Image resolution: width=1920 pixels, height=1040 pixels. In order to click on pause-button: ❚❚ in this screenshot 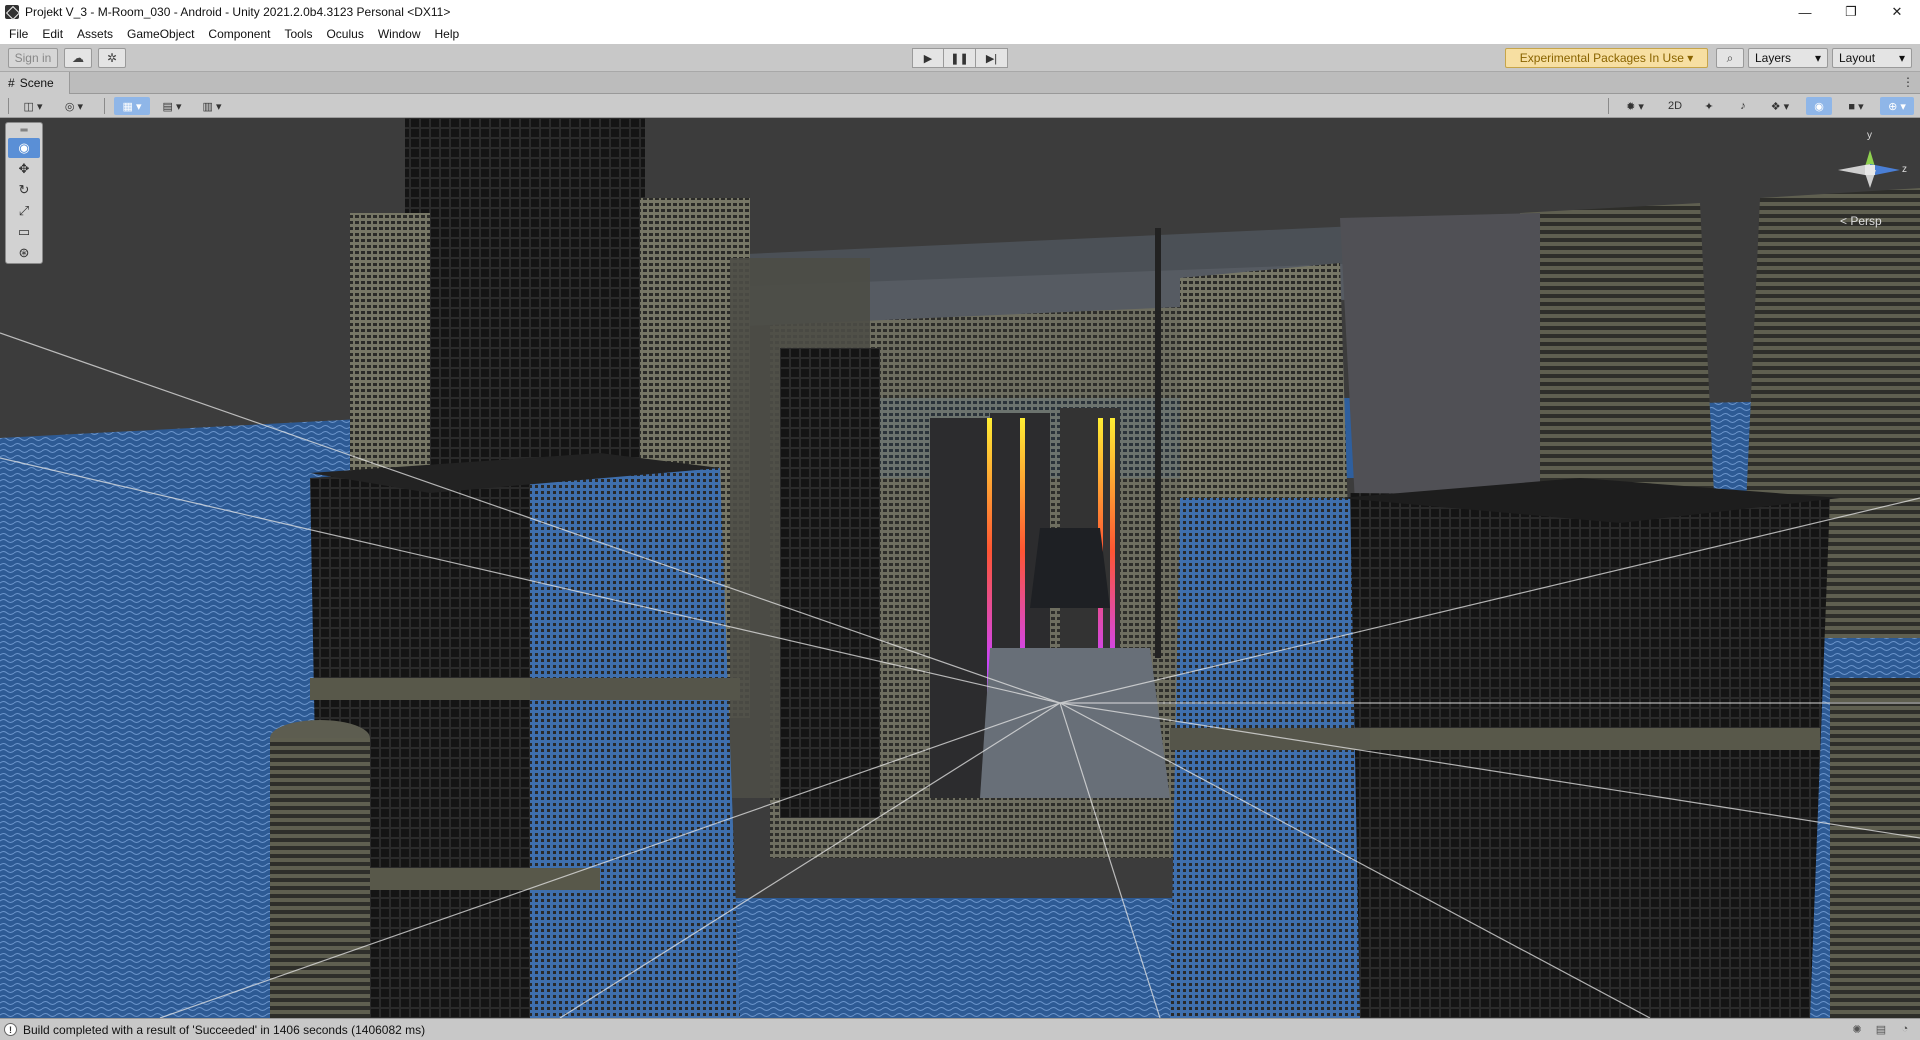, I will do `click(960, 58)`.